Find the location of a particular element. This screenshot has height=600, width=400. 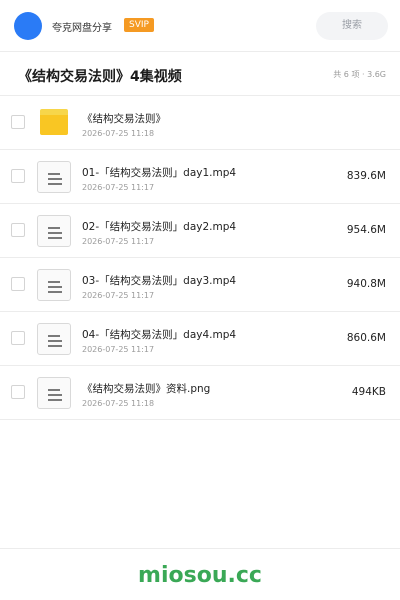

file-name: 03-「结构交易法则」day3.mp4 is located at coordinates (159, 281).